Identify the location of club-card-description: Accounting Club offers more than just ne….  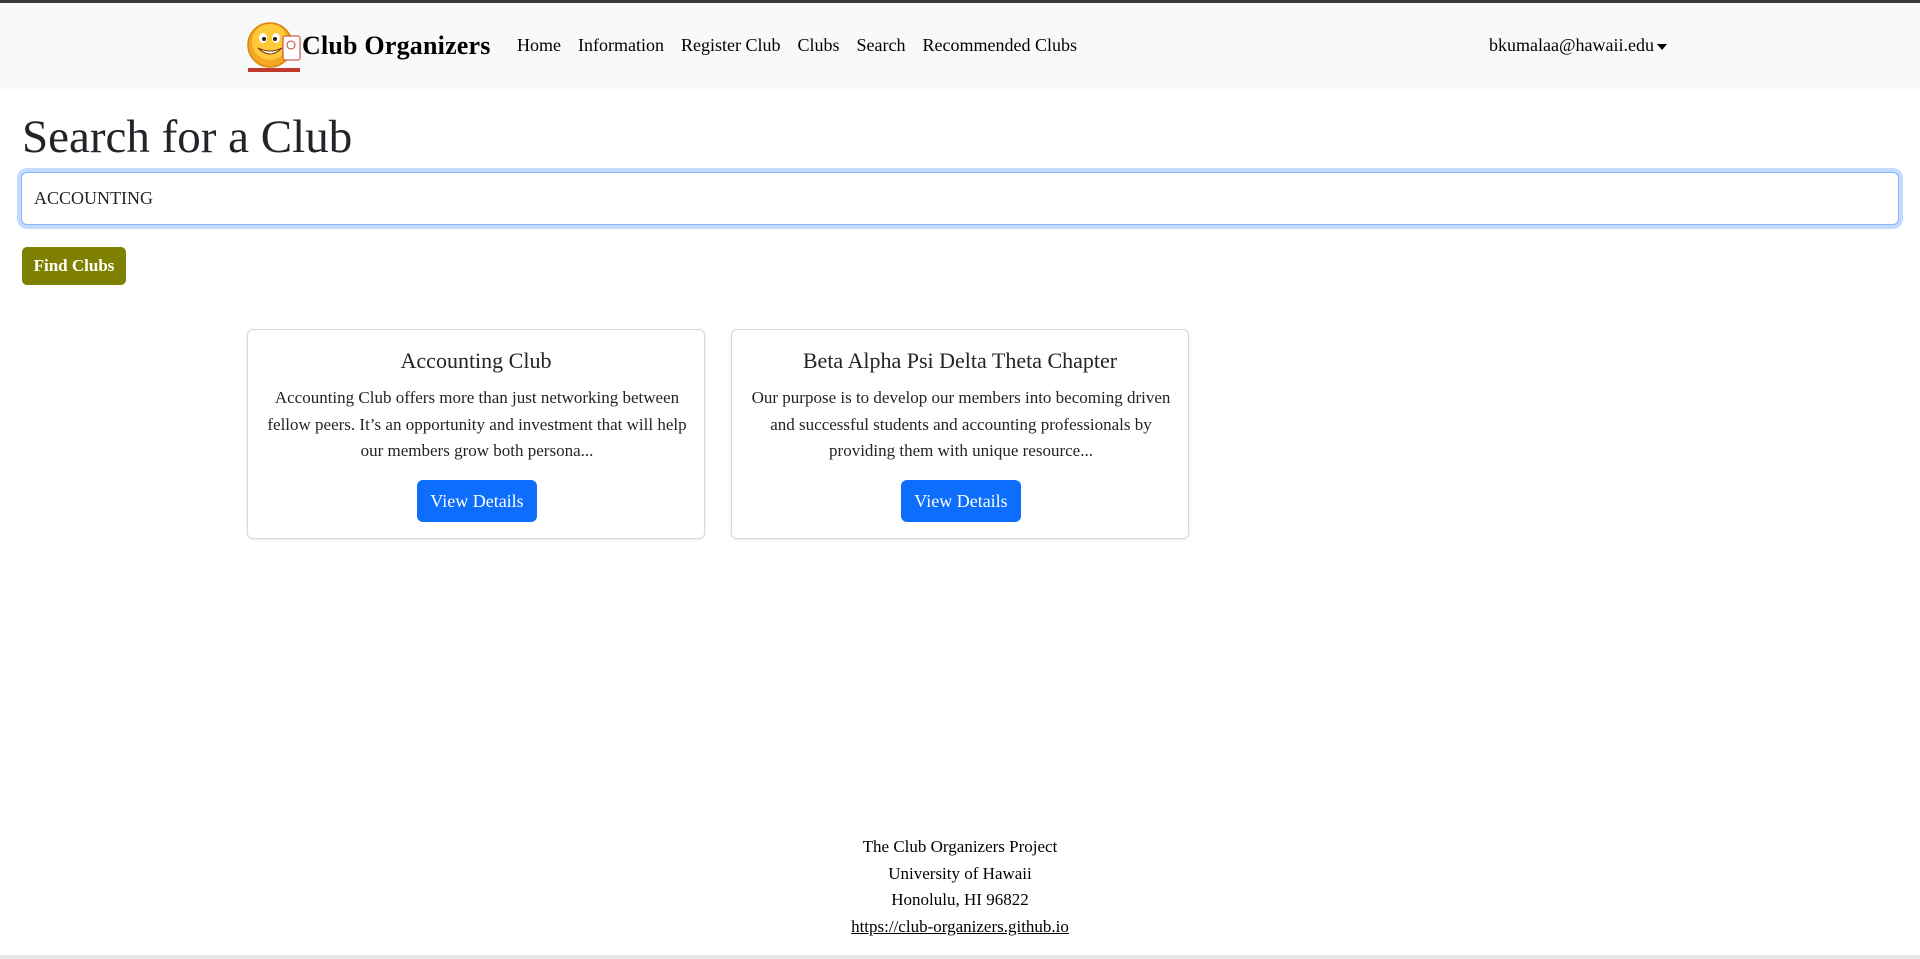
(477, 424).